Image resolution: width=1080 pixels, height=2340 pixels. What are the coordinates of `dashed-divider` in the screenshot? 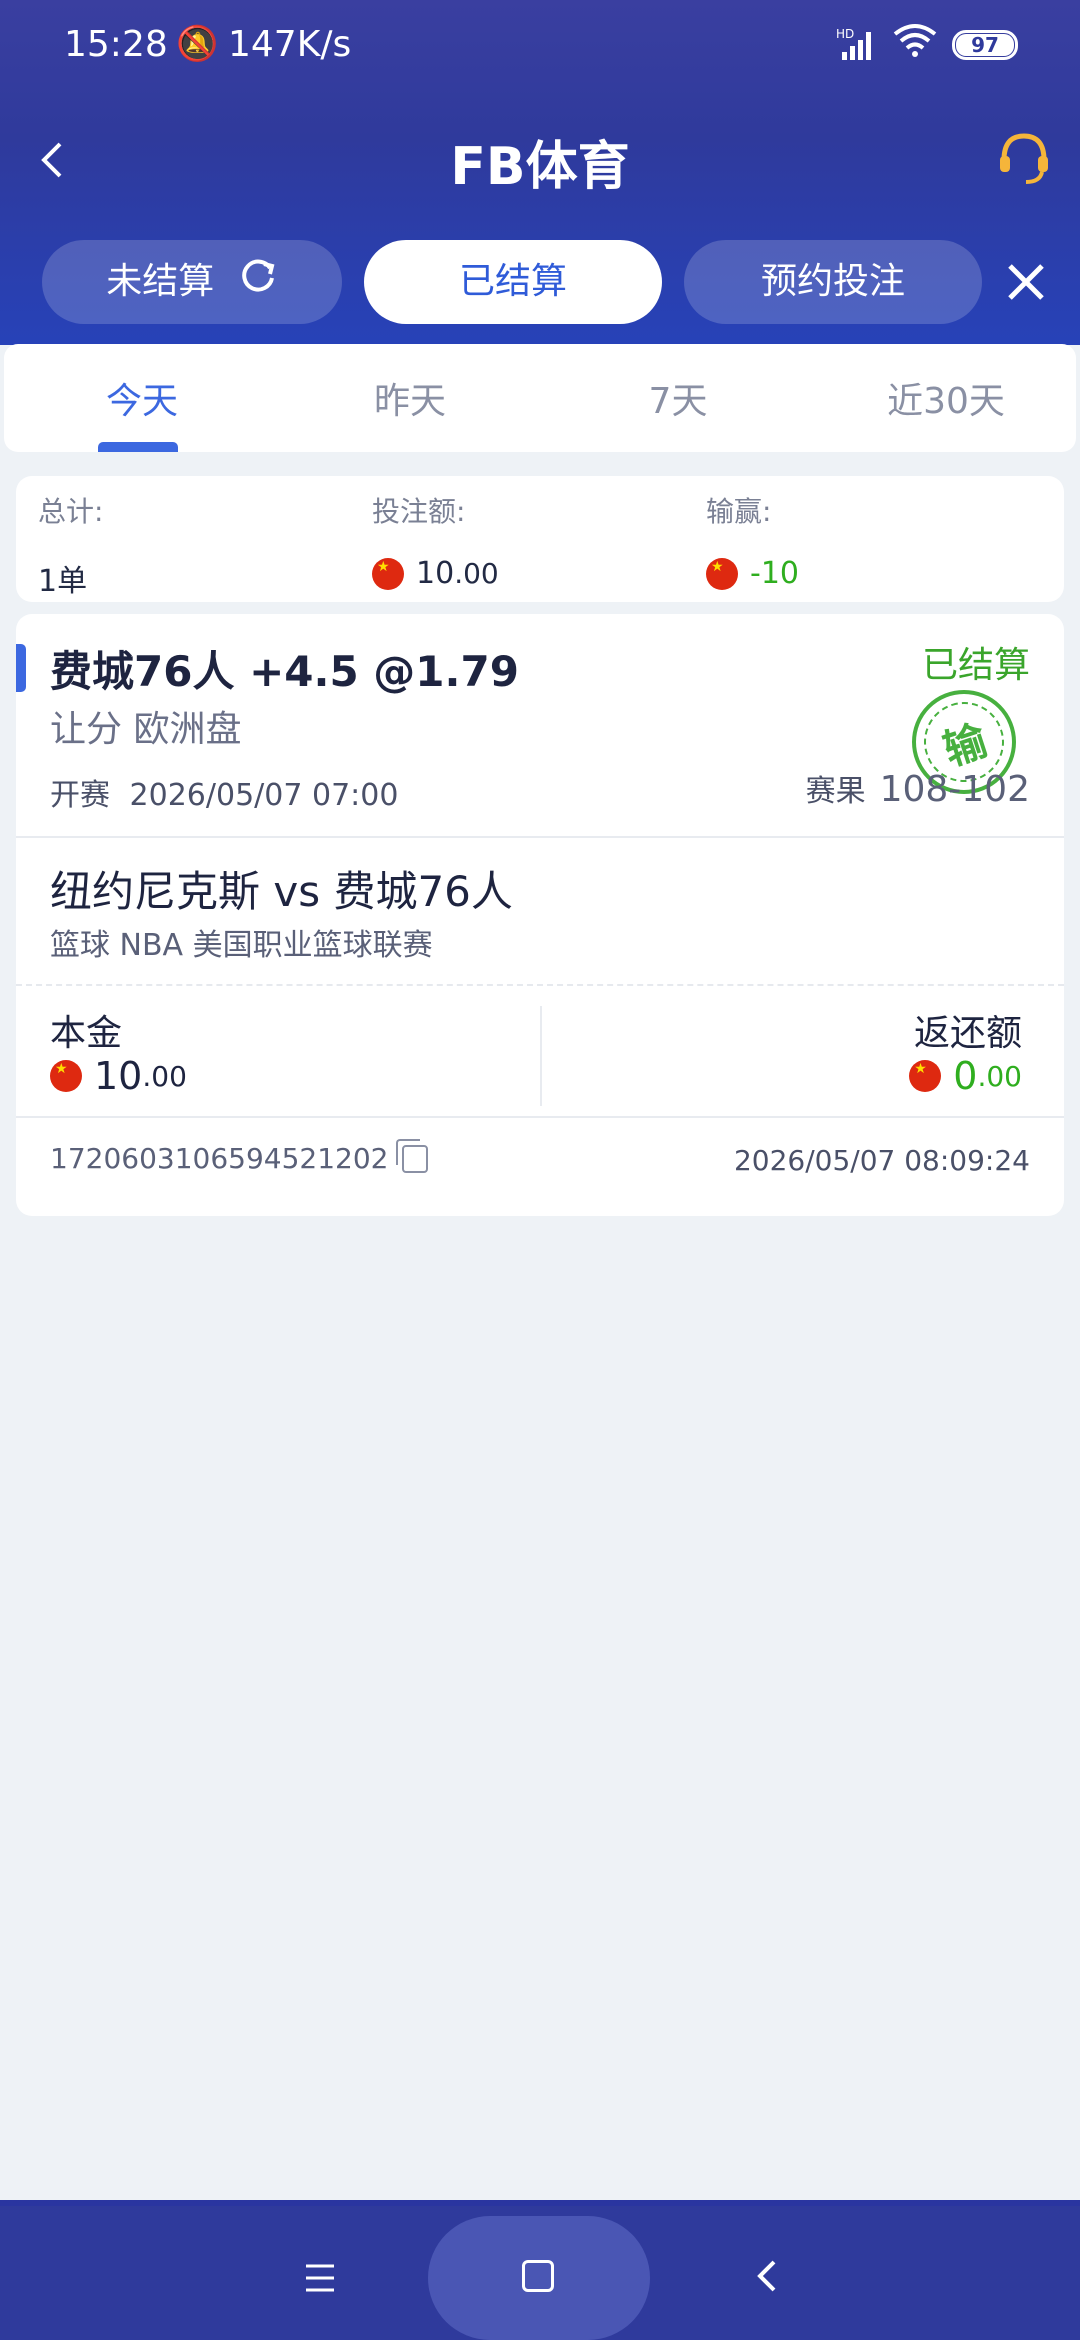 It's located at (540, 985).